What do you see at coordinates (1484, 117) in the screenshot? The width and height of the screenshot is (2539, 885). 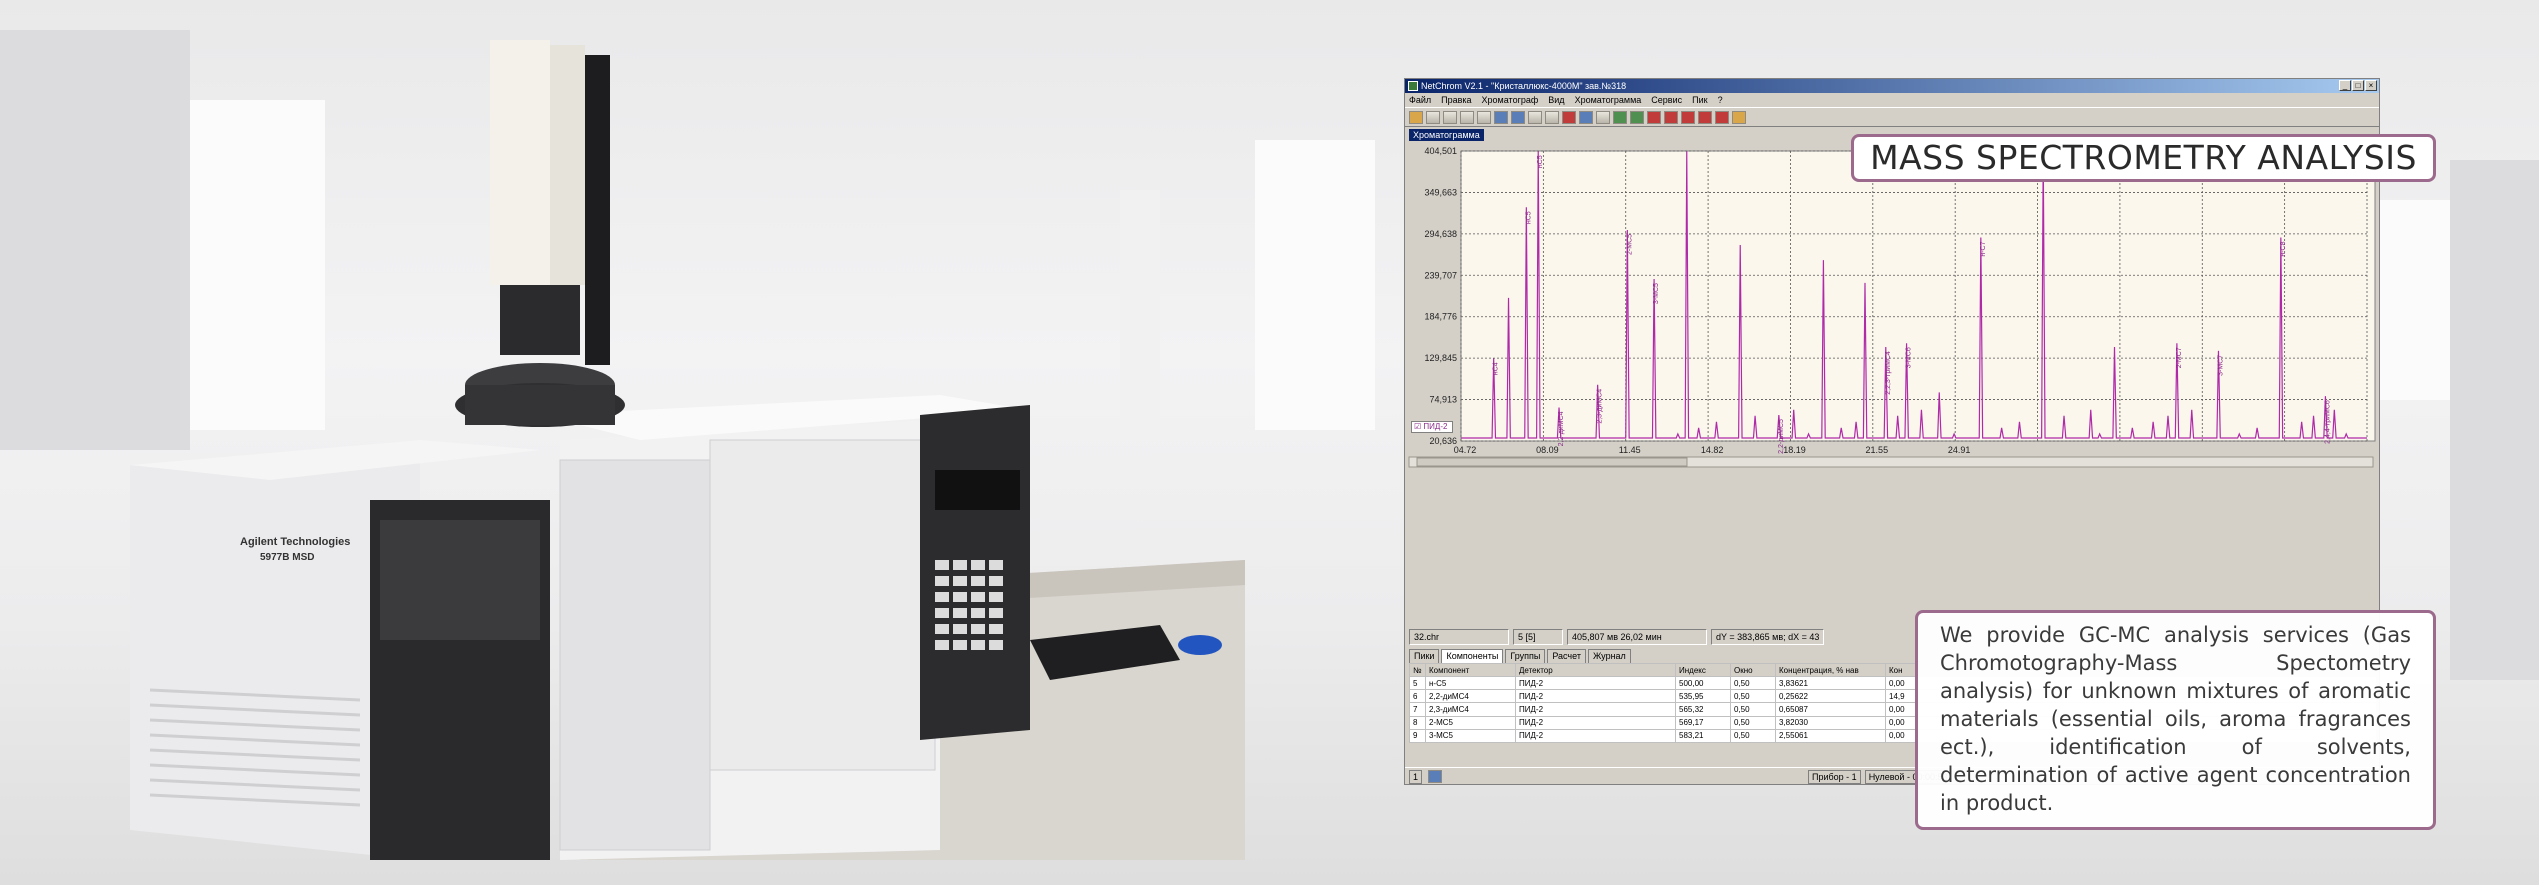 I see `print-icon` at bounding box center [1484, 117].